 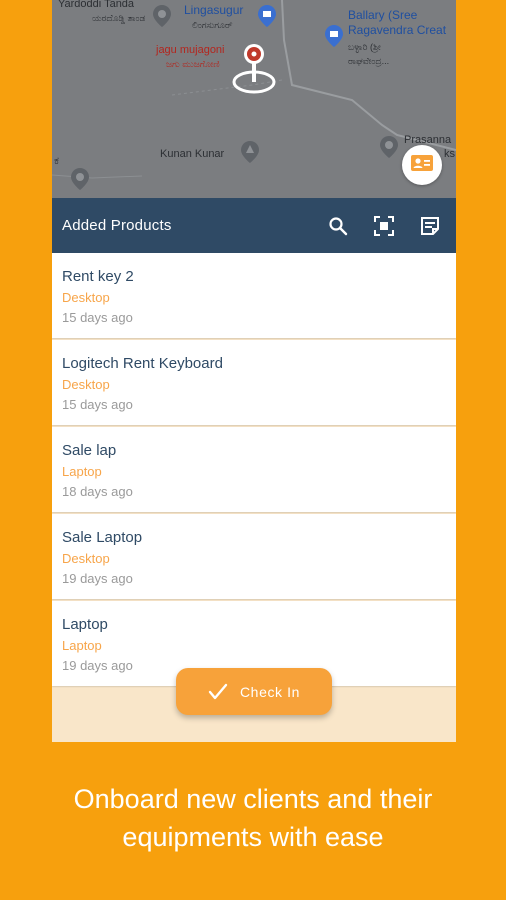 I want to click on search-icon, so click(x=338, y=226).